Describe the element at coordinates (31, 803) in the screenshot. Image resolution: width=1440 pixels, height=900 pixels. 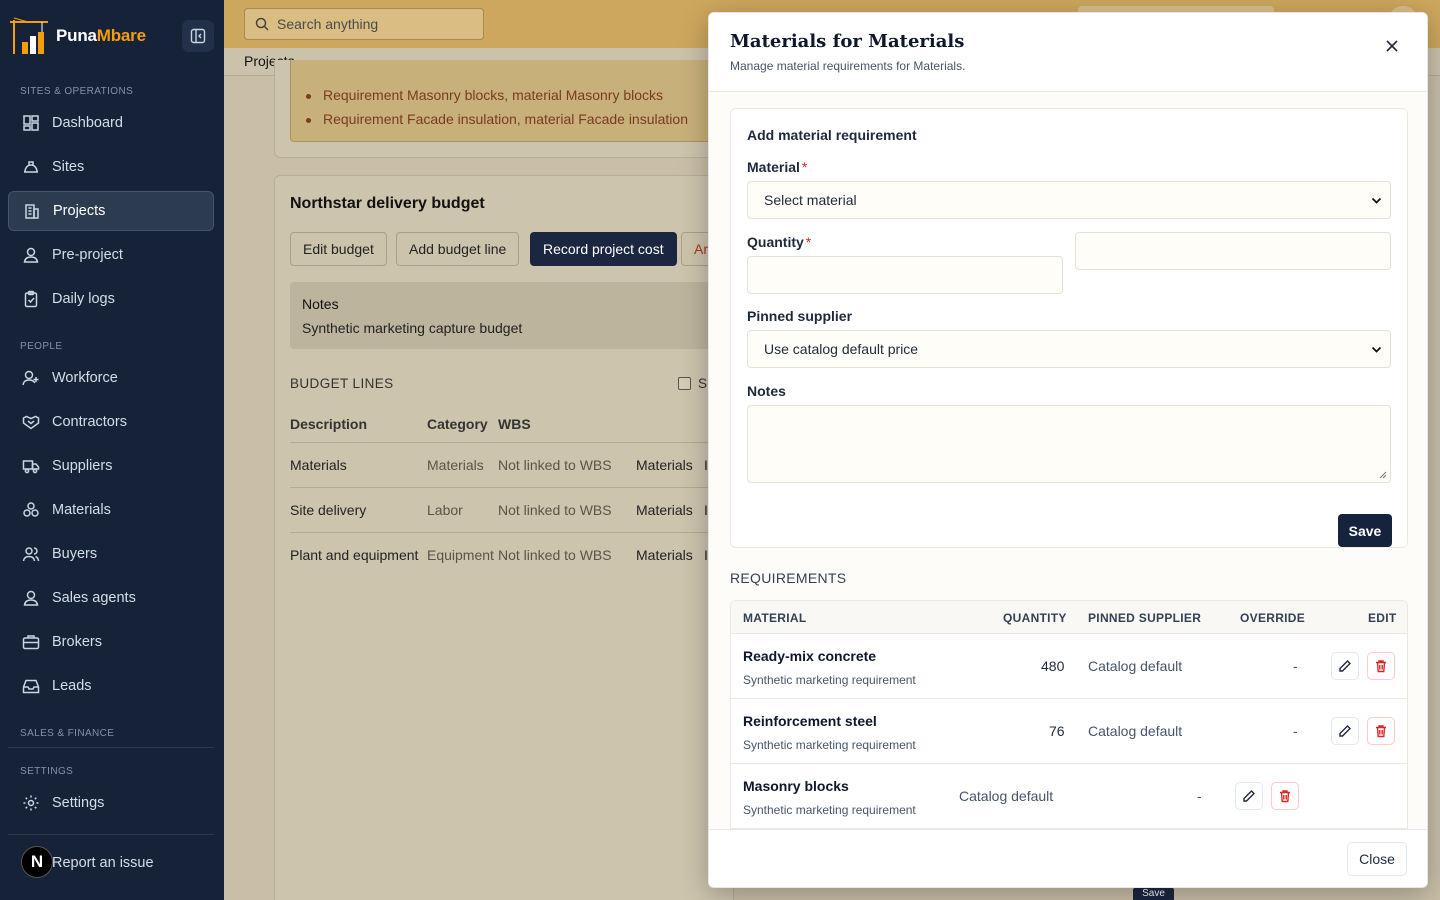
I see `gear-icon` at that location.